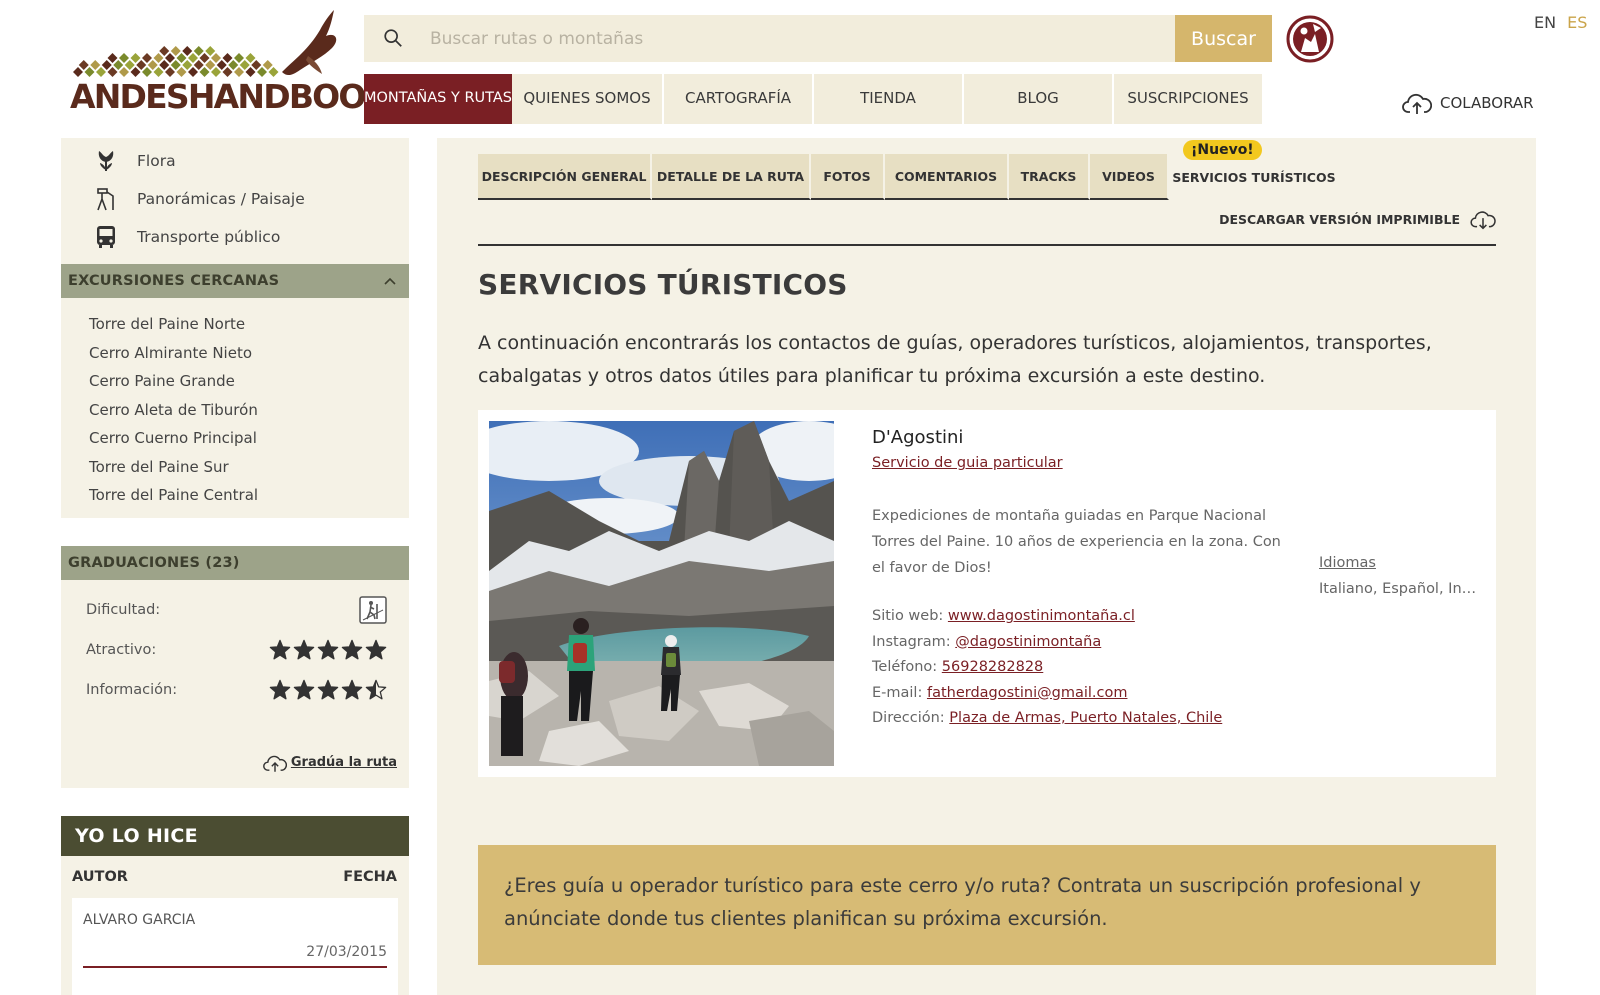 This screenshot has width=1600, height=995. What do you see at coordinates (249, 353) in the screenshot?
I see `nearby-item: Cerro Almirante Nieto` at bounding box center [249, 353].